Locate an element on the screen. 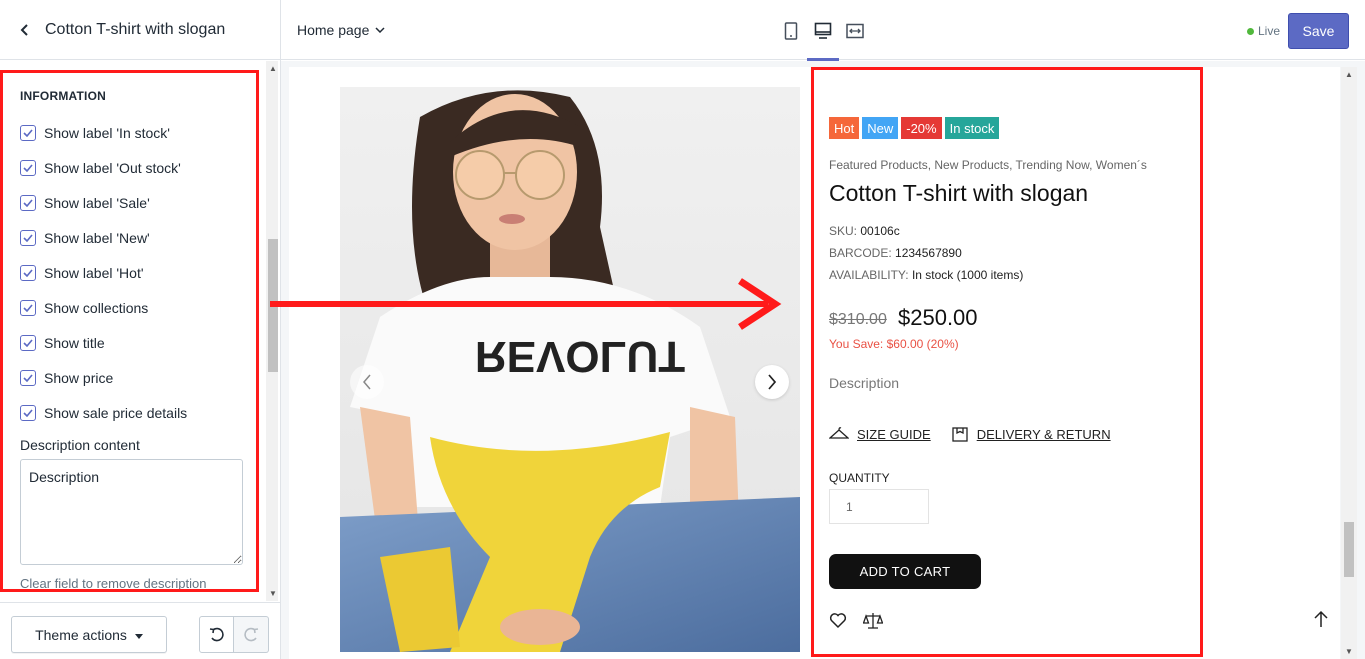 This screenshot has width=1365, height=659. preview-scrollbar: ▲ ▼ is located at coordinates (1349, 363).